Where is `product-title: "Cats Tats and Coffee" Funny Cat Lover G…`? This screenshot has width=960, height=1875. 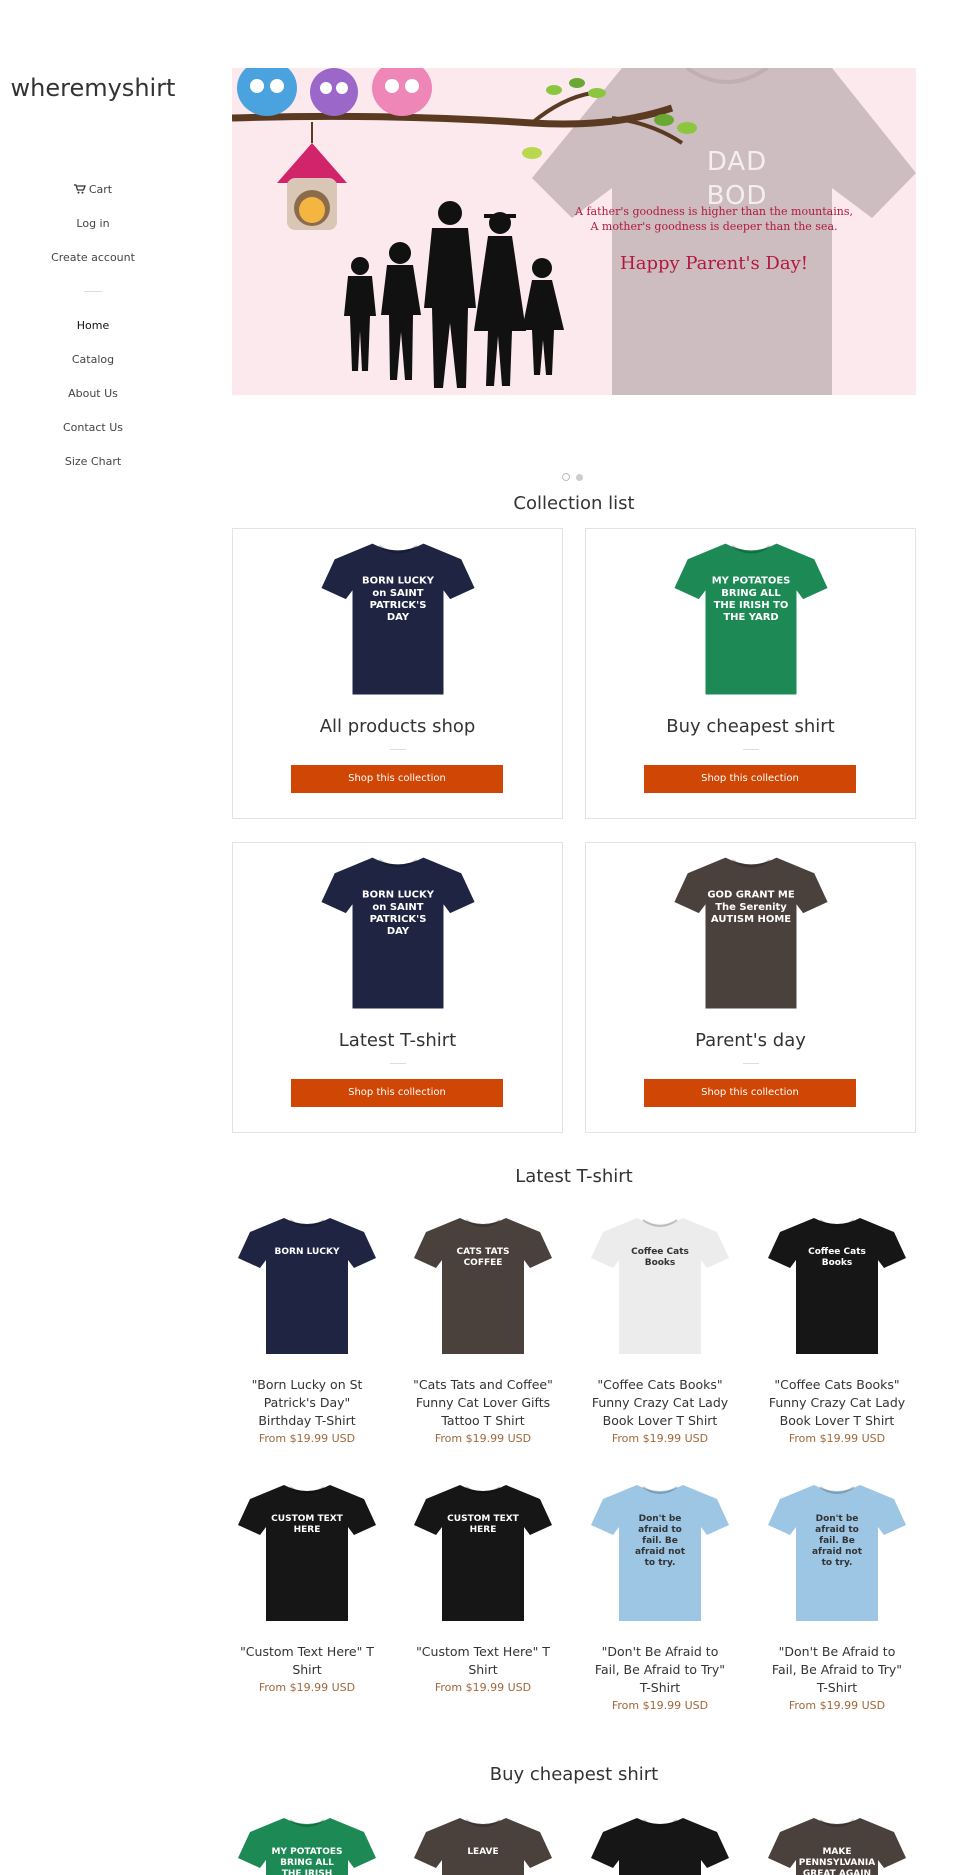 product-title: "Cats Tats and Coffee" Funny Cat Lover G… is located at coordinates (483, 1403).